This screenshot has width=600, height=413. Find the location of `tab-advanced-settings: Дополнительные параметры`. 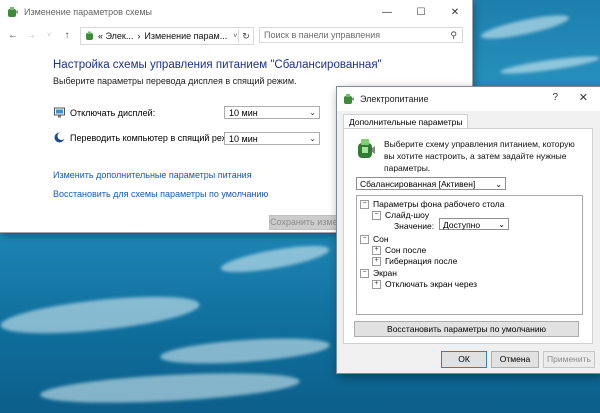

tab-advanced-settings: Дополнительные параметры is located at coordinates (406, 121).